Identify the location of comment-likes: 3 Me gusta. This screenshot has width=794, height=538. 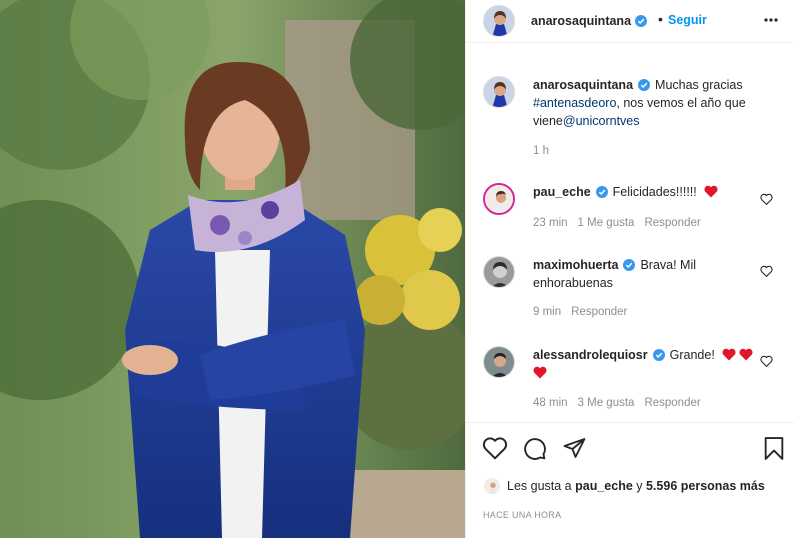
(606, 403).